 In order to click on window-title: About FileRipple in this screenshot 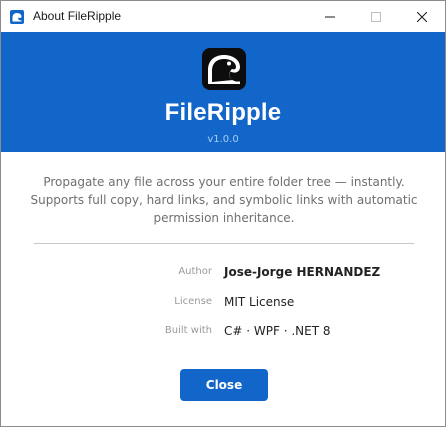, I will do `click(77, 16)`.